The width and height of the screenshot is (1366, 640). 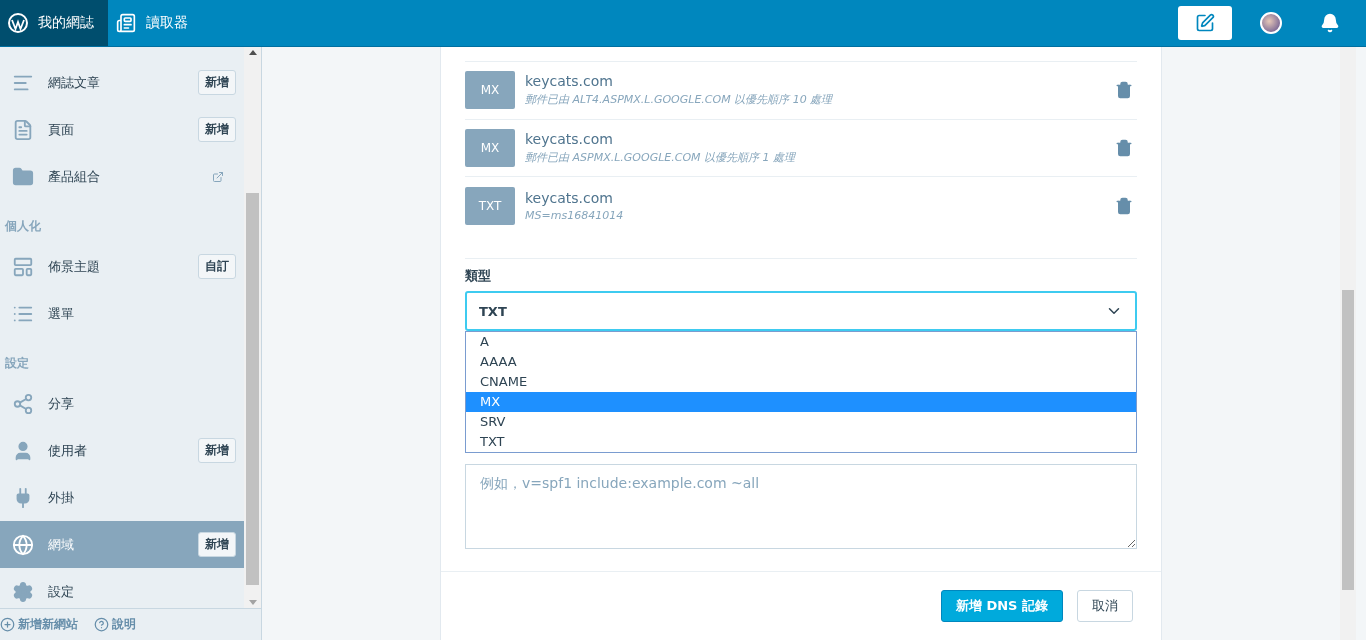 What do you see at coordinates (122, 266) in the screenshot?
I see `sidebar-item: 佈景主題 自訂` at bounding box center [122, 266].